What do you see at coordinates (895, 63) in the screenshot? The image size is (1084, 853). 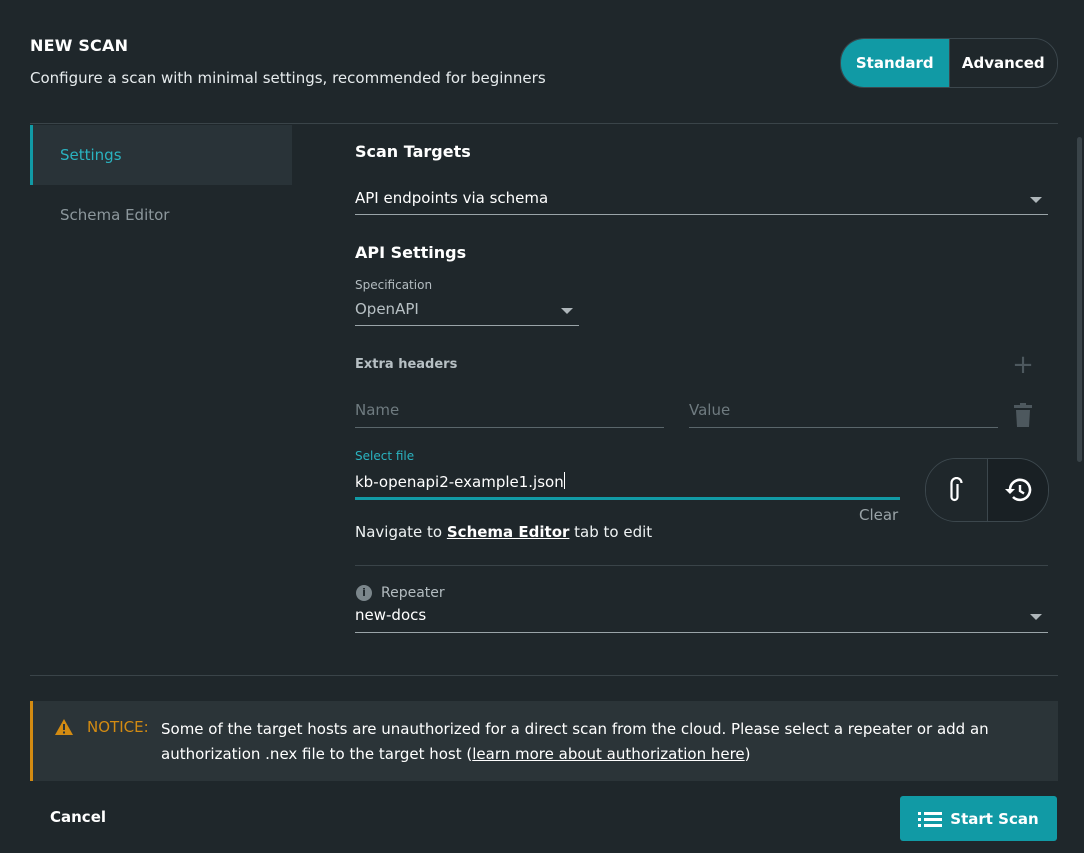 I see `standard-mode-button: Standard` at bounding box center [895, 63].